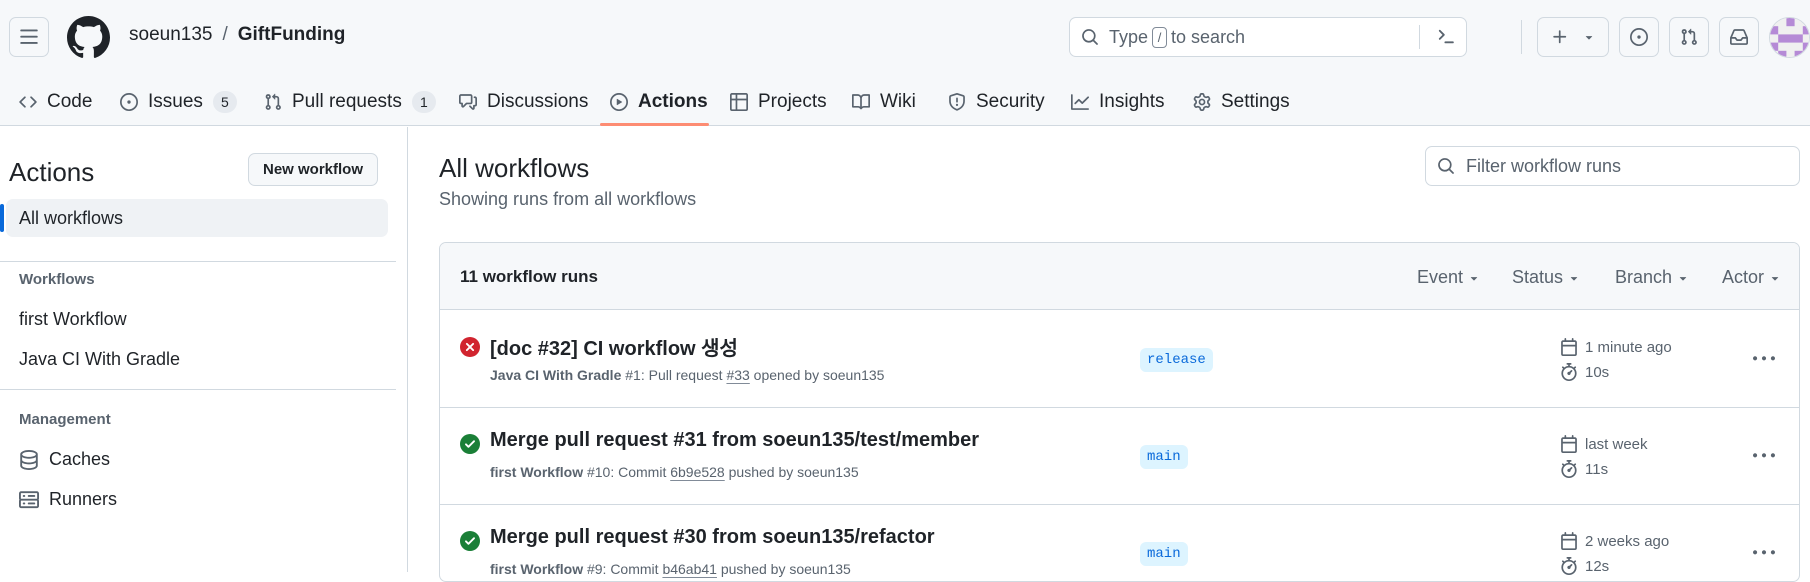 This screenshot has width=1810, height=582. Describe the element at coordinates (1440, 277) in the screenshot. I see `filter-label: Event` at that location.